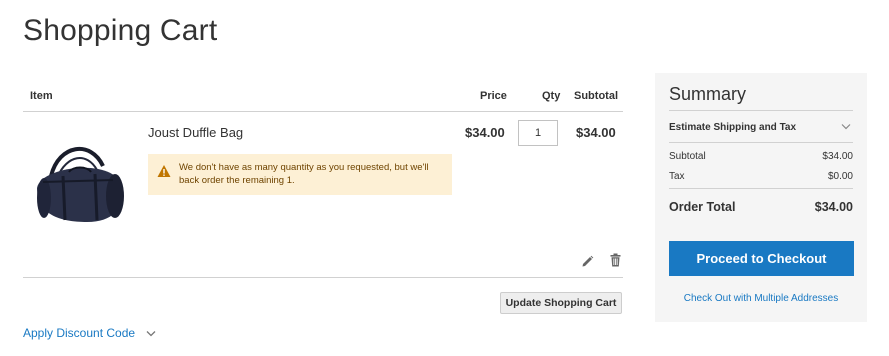 The width and height of the screenshot is (889, 356). I want to click on page-title: Shopping Cart, so click(120, 30).